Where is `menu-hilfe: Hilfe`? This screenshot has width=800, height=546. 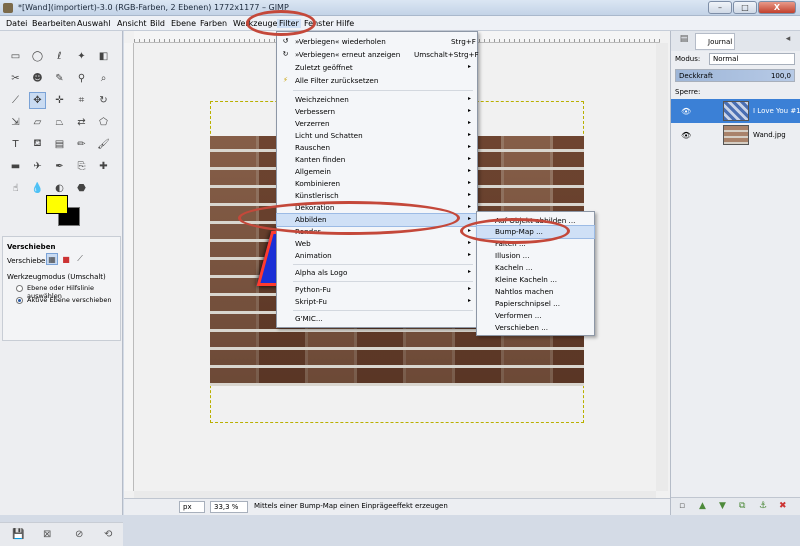
menu-hilfe: Hilfe is located at coordinates (345, 23).